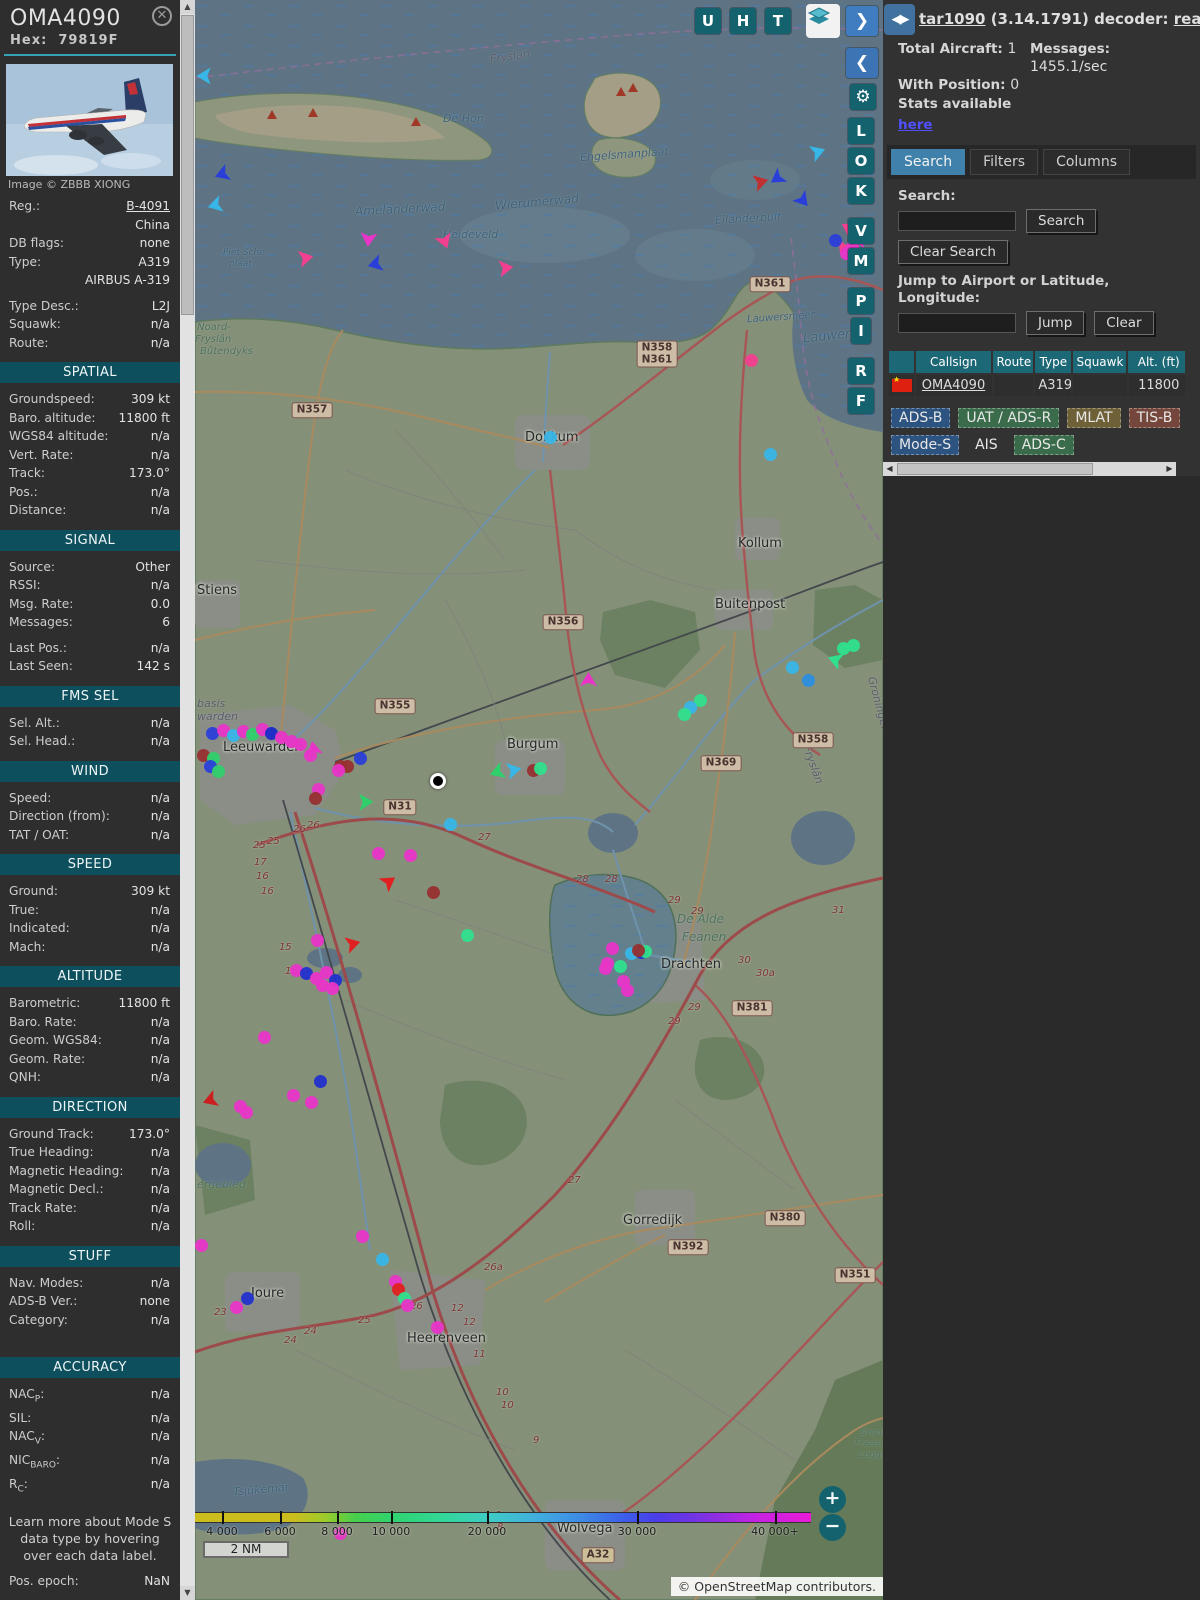 The height and width of the screenshot is (1600, 1200). I want to click on jump-button: Jump, so click(1055, 323).